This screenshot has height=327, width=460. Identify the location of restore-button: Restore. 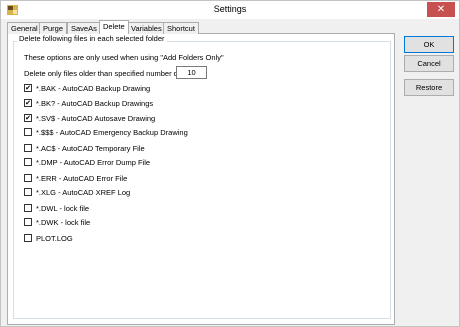
(429, 87).